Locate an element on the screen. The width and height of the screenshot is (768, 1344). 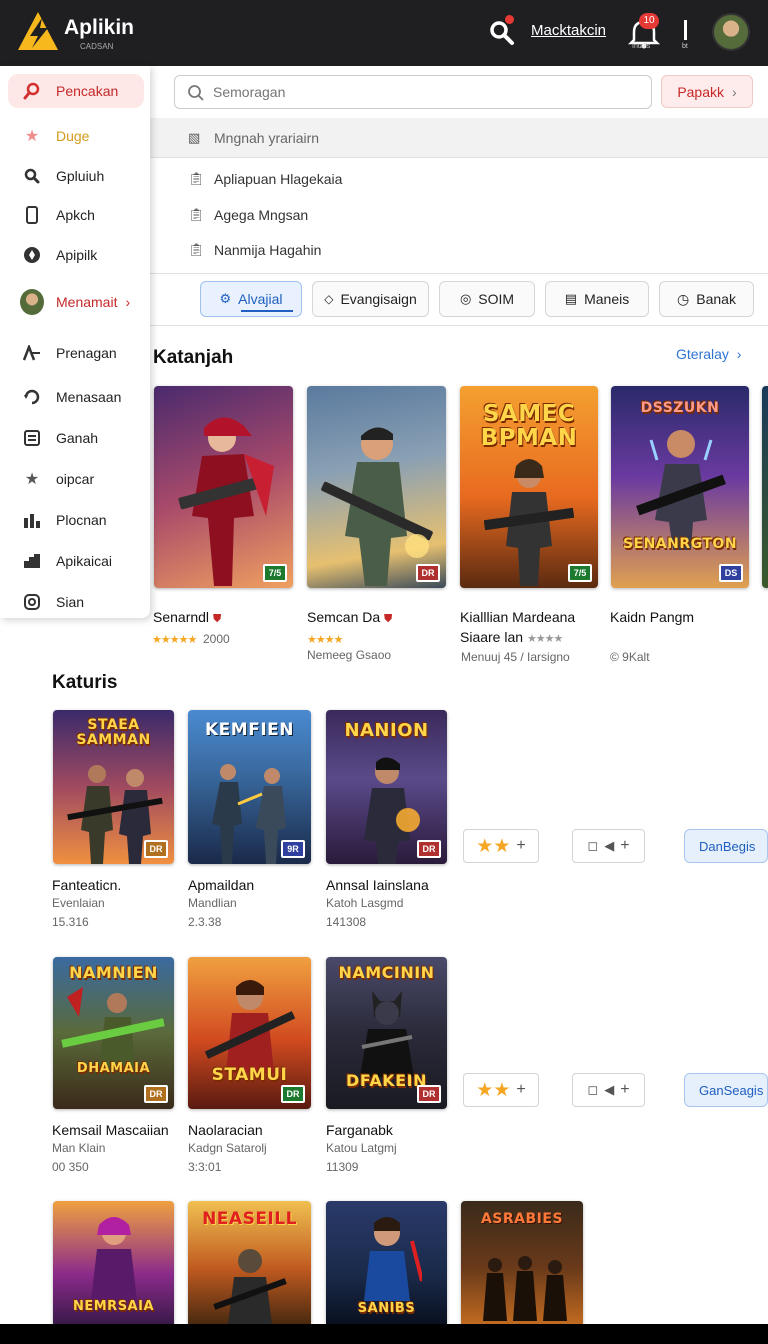
game-card-art: 7/5 is located at coordinates (223, 487).